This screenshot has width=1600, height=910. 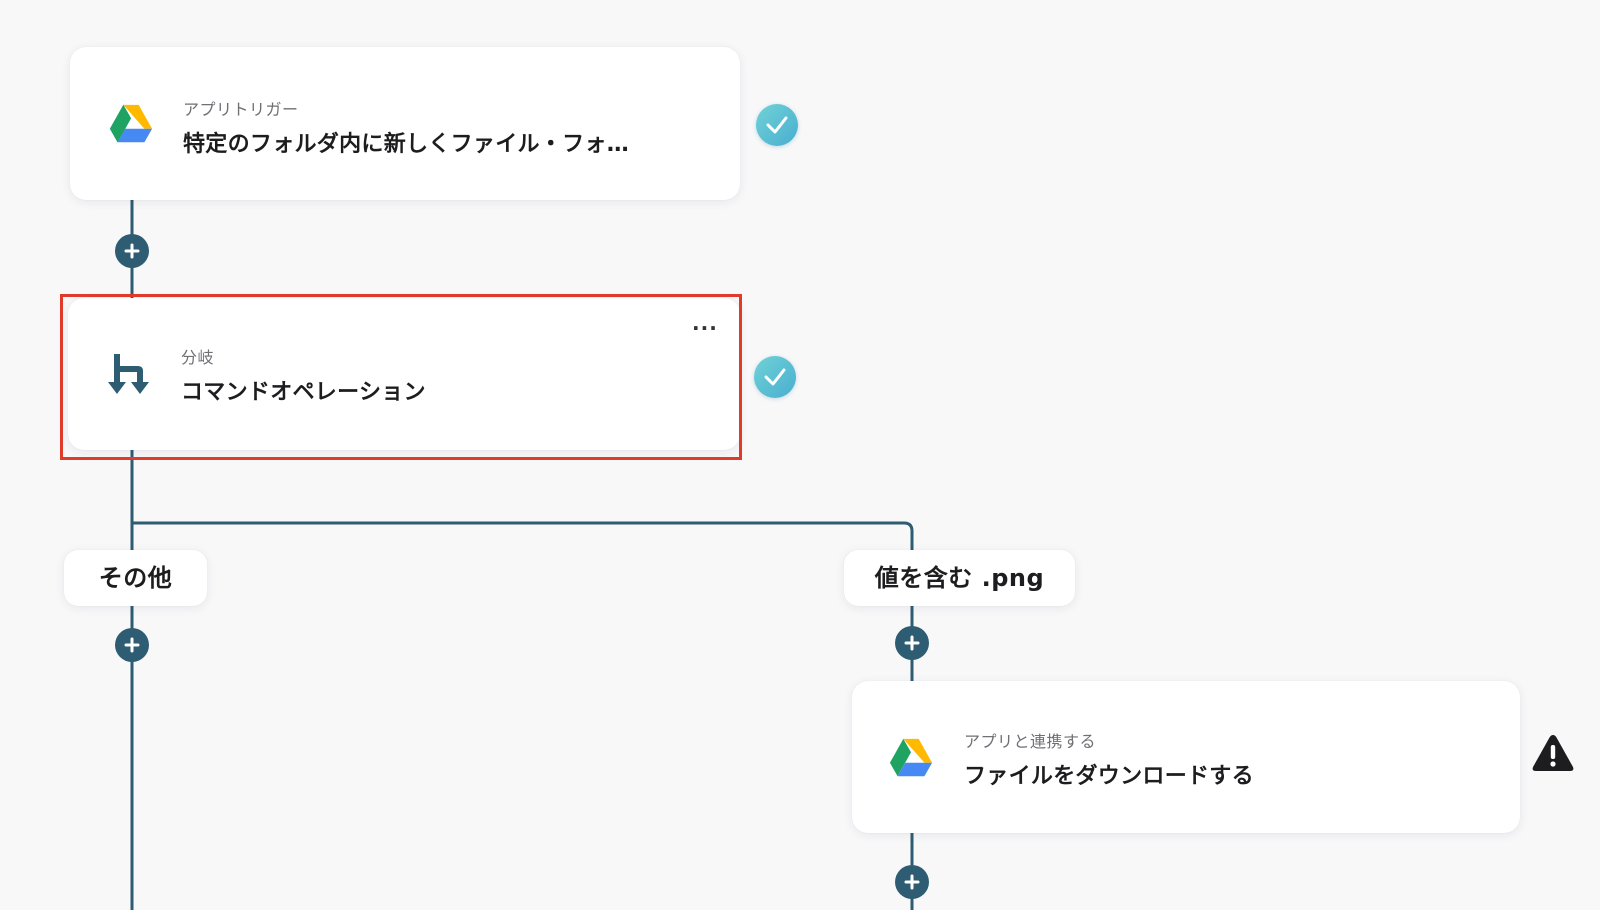 I want to click on branch-label-other: その他, so click(x=135, y=578).